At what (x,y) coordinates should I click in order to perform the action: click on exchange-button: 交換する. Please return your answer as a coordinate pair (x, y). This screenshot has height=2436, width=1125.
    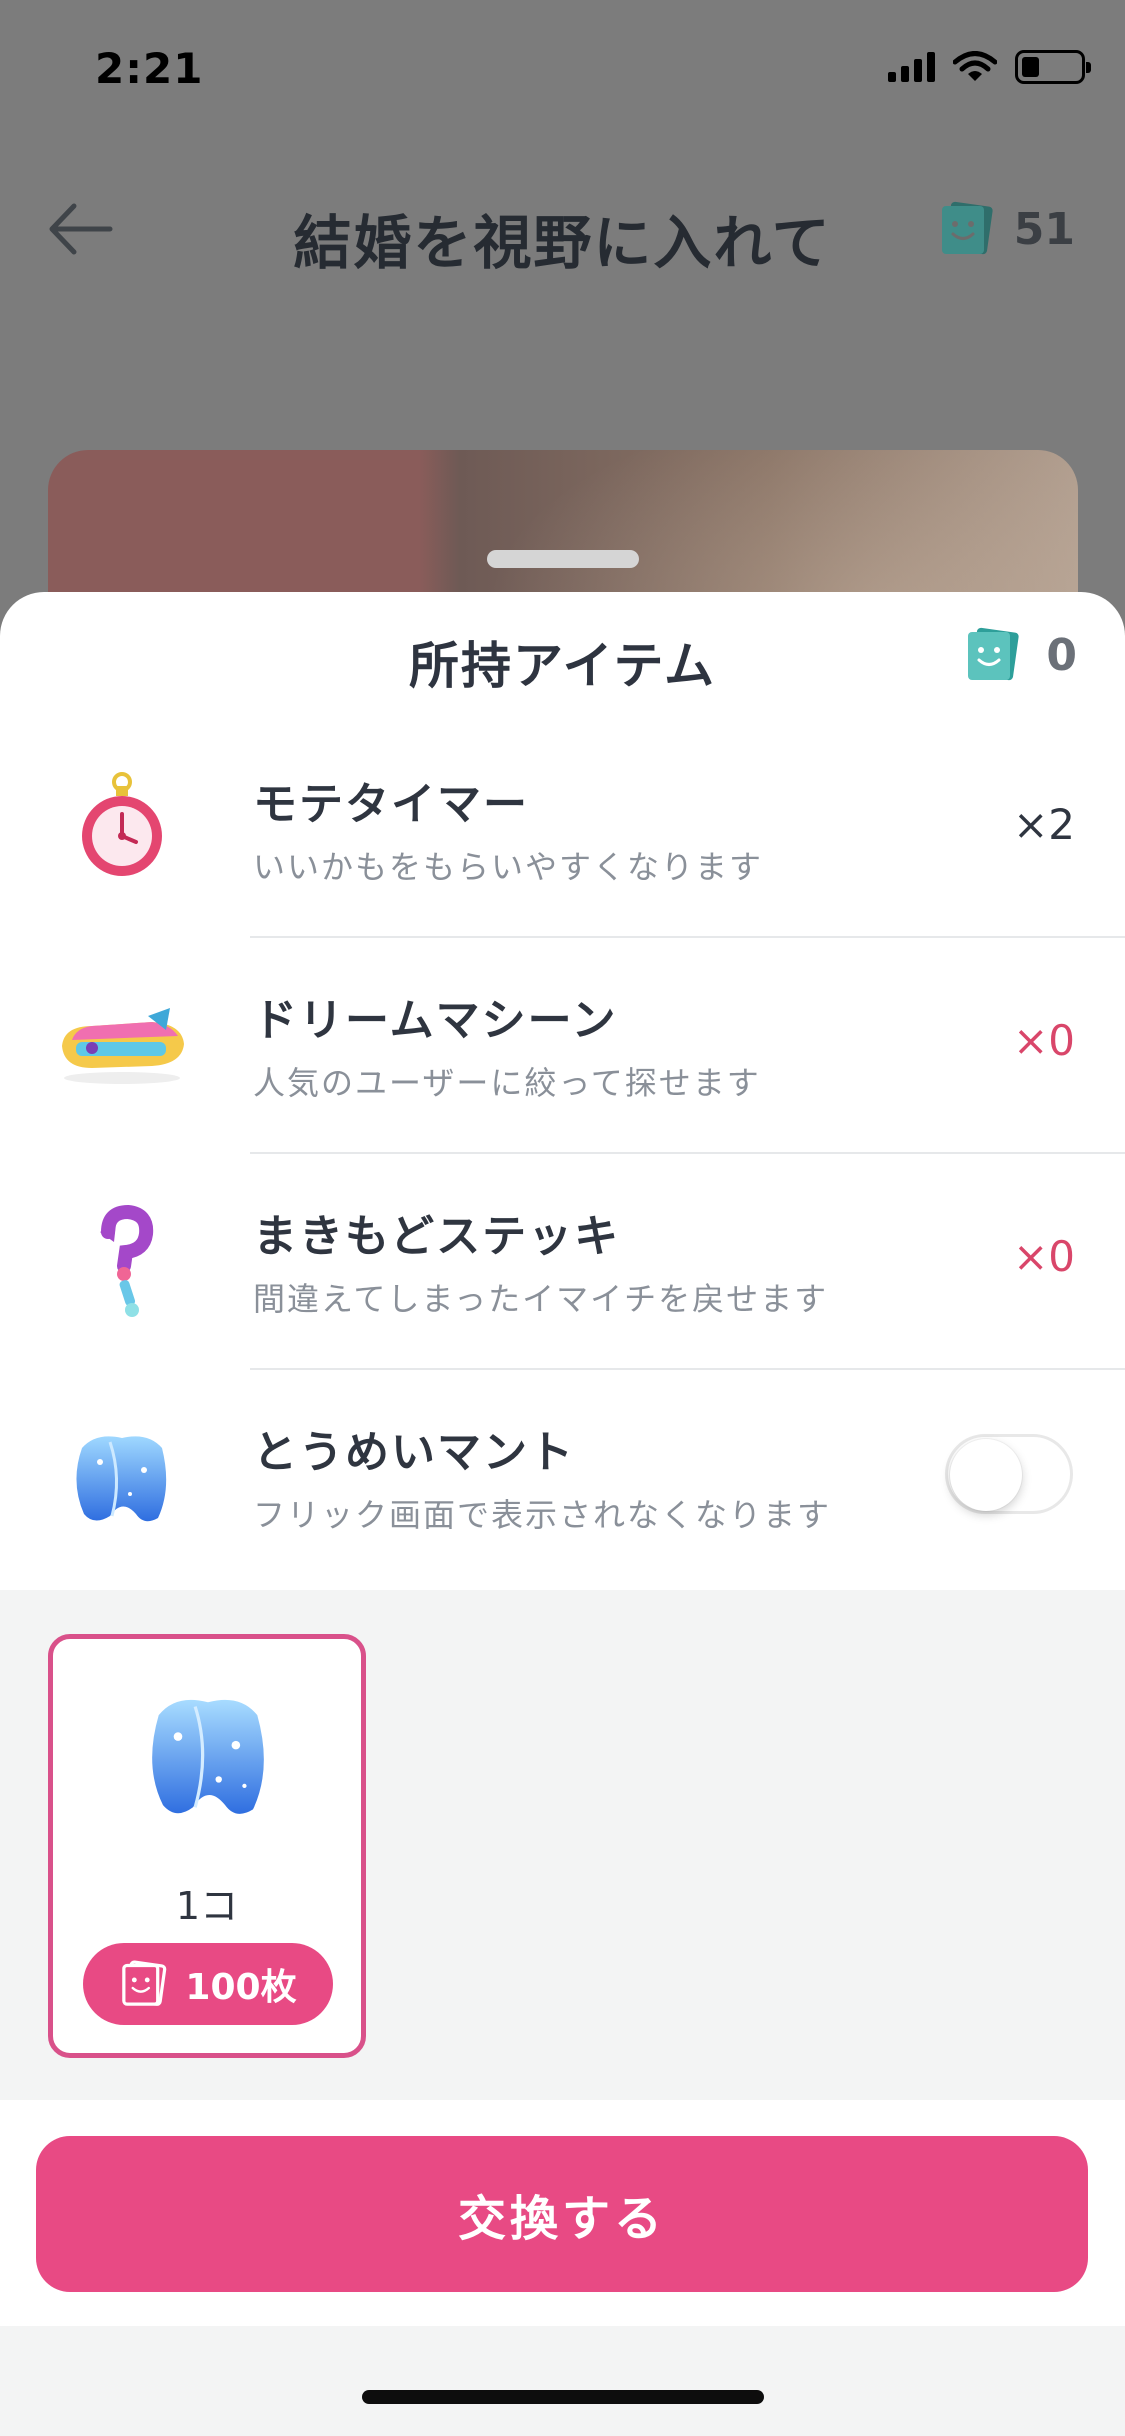
    Looking at the image, I should click on (562, 2214).